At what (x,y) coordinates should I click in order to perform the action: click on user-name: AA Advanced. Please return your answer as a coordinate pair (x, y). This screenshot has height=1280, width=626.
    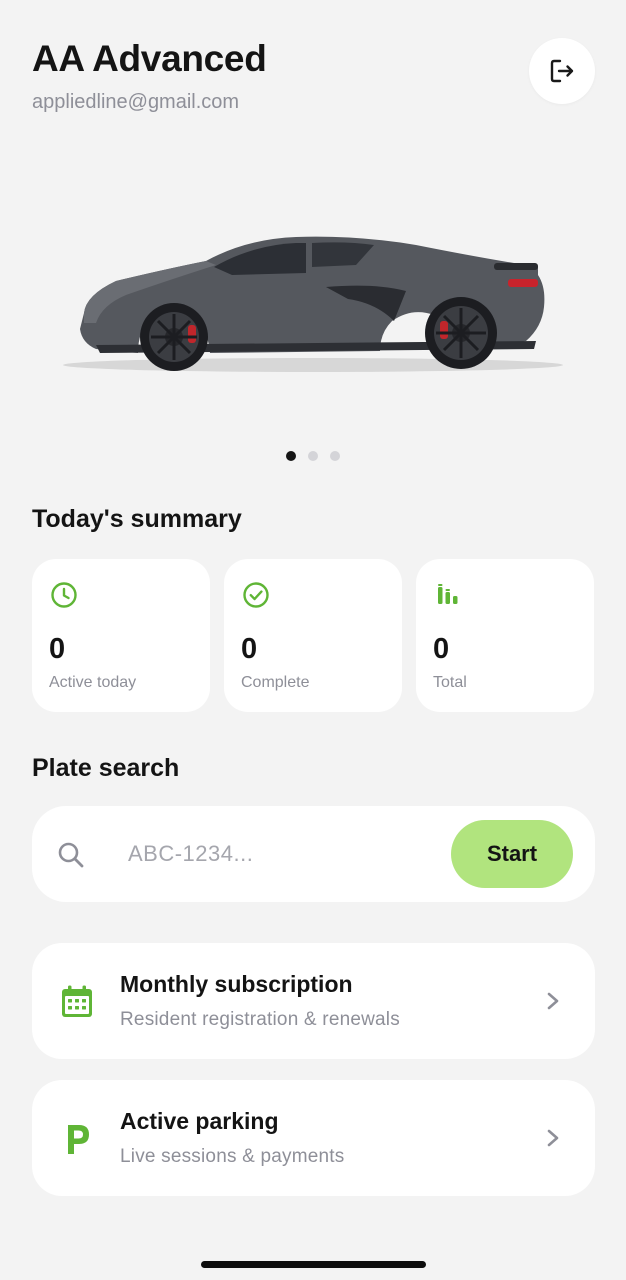
    Looking at the image, I should click on (149, 58).